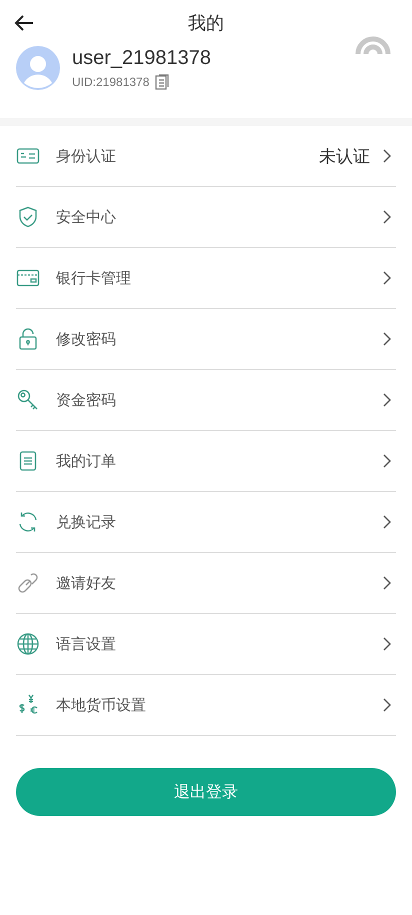 Image resolution: width=412 pixels, height=915 pixels. Describe the element at coordinates (206, 400) in the screenshot. I see `menu-item: 资金密码` at that location.